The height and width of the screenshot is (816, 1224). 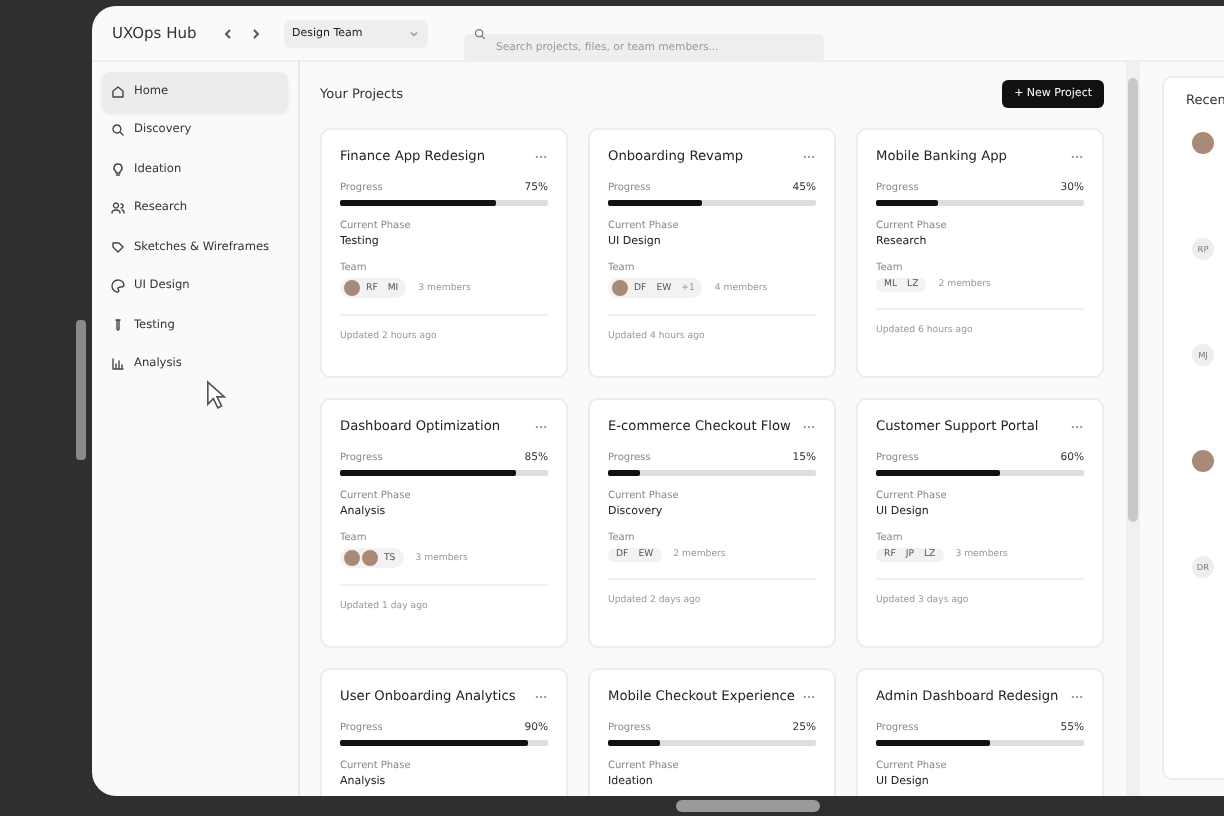 What do you see at coordinates (228, 33) in the screenshot?
I see `back-icon` at bounding box center [228, 33].